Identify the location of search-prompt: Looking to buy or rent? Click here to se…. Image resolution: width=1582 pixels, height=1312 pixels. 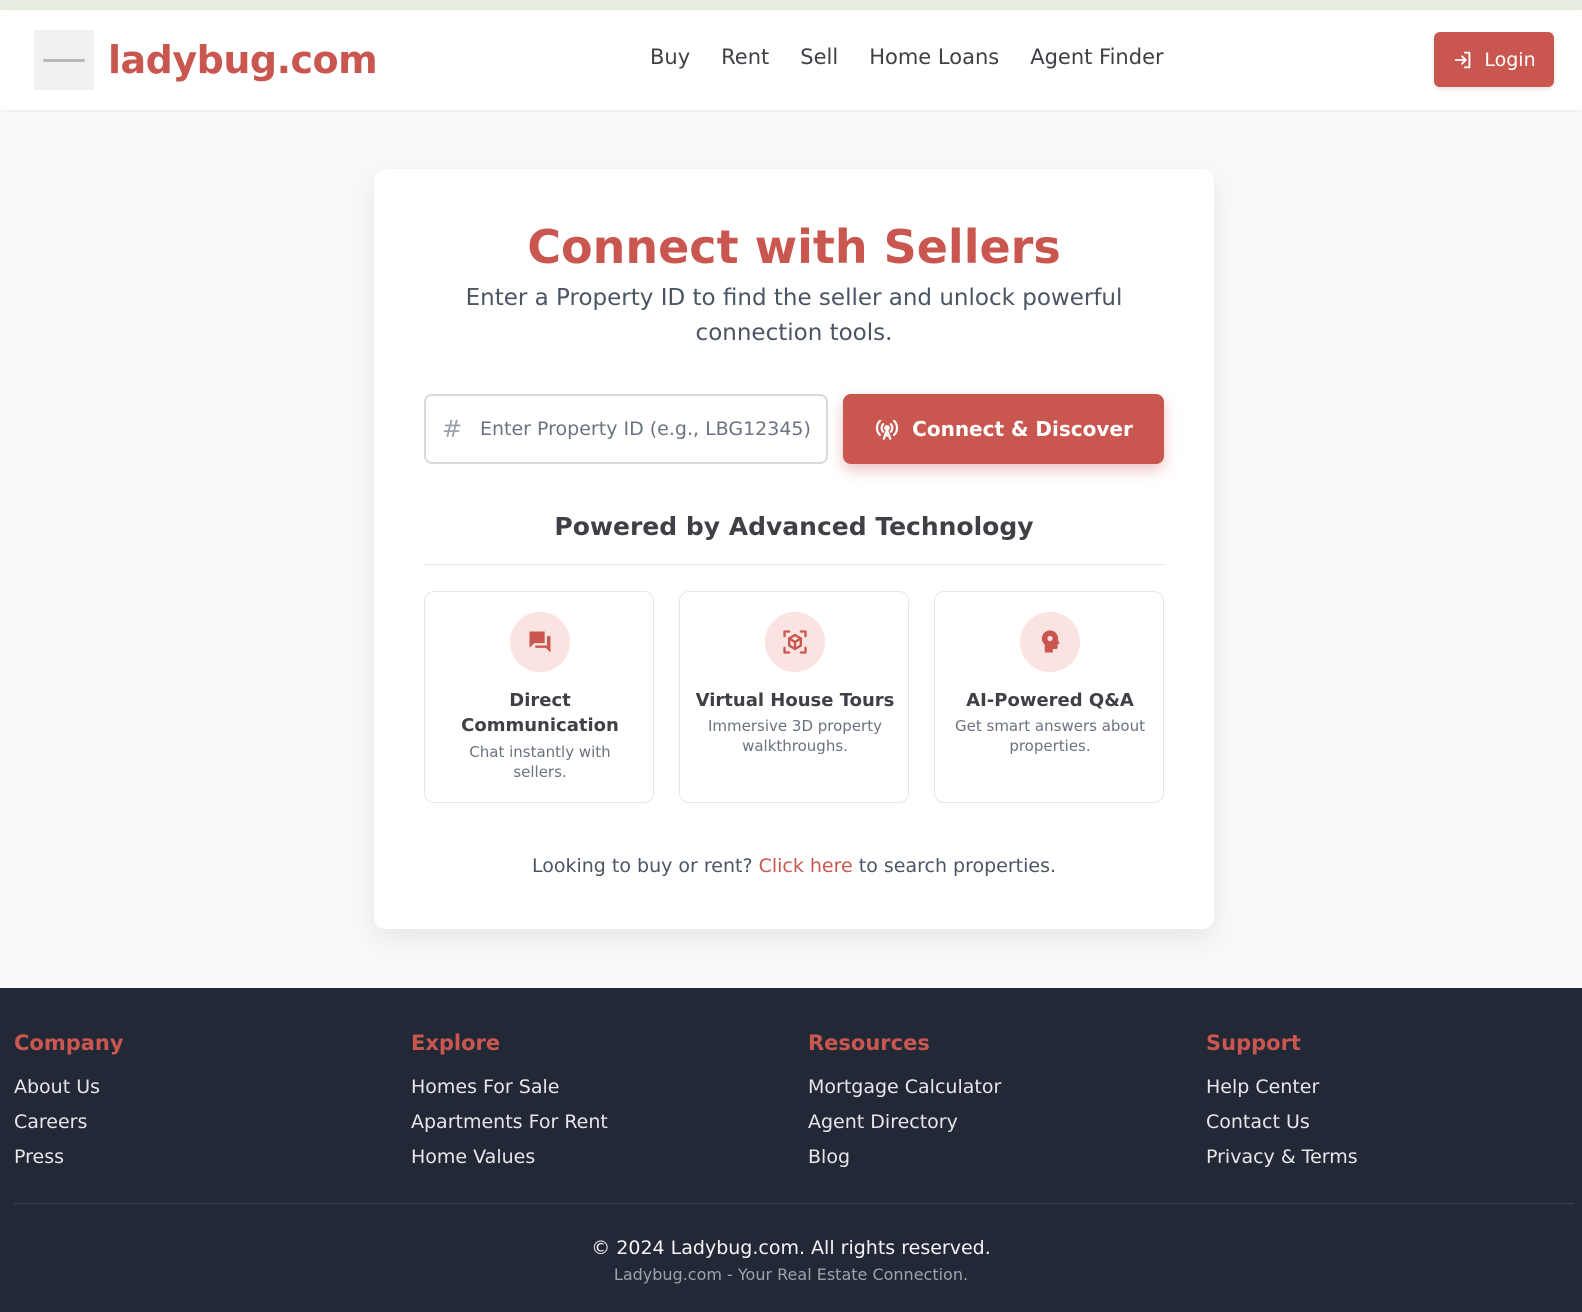
(794, 866).